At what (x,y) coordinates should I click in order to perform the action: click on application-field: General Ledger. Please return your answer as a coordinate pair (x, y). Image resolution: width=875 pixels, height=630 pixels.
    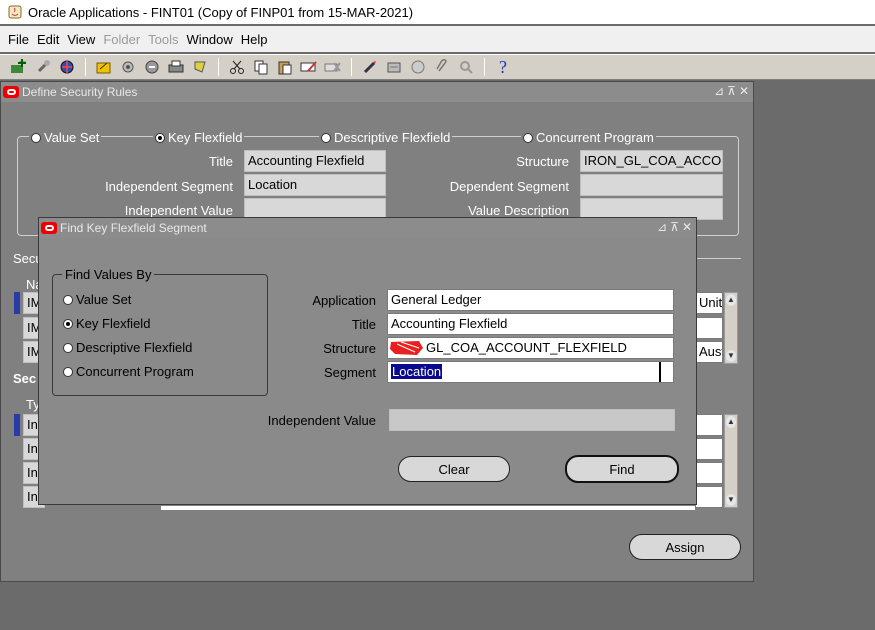
    Looking at the image, I should click on (530, 300).